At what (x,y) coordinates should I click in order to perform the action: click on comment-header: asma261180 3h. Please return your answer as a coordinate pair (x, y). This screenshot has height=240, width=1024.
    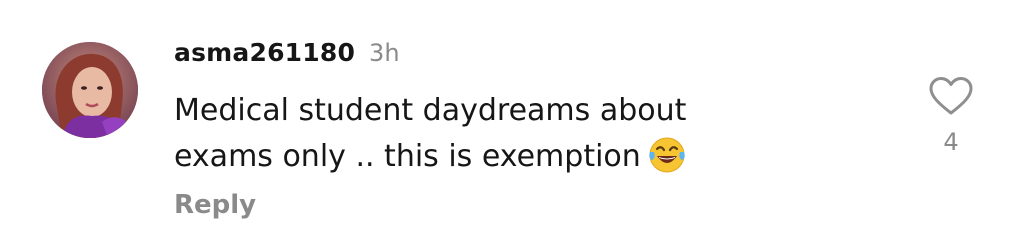
    Looking at the image, I should click on (287, 56).